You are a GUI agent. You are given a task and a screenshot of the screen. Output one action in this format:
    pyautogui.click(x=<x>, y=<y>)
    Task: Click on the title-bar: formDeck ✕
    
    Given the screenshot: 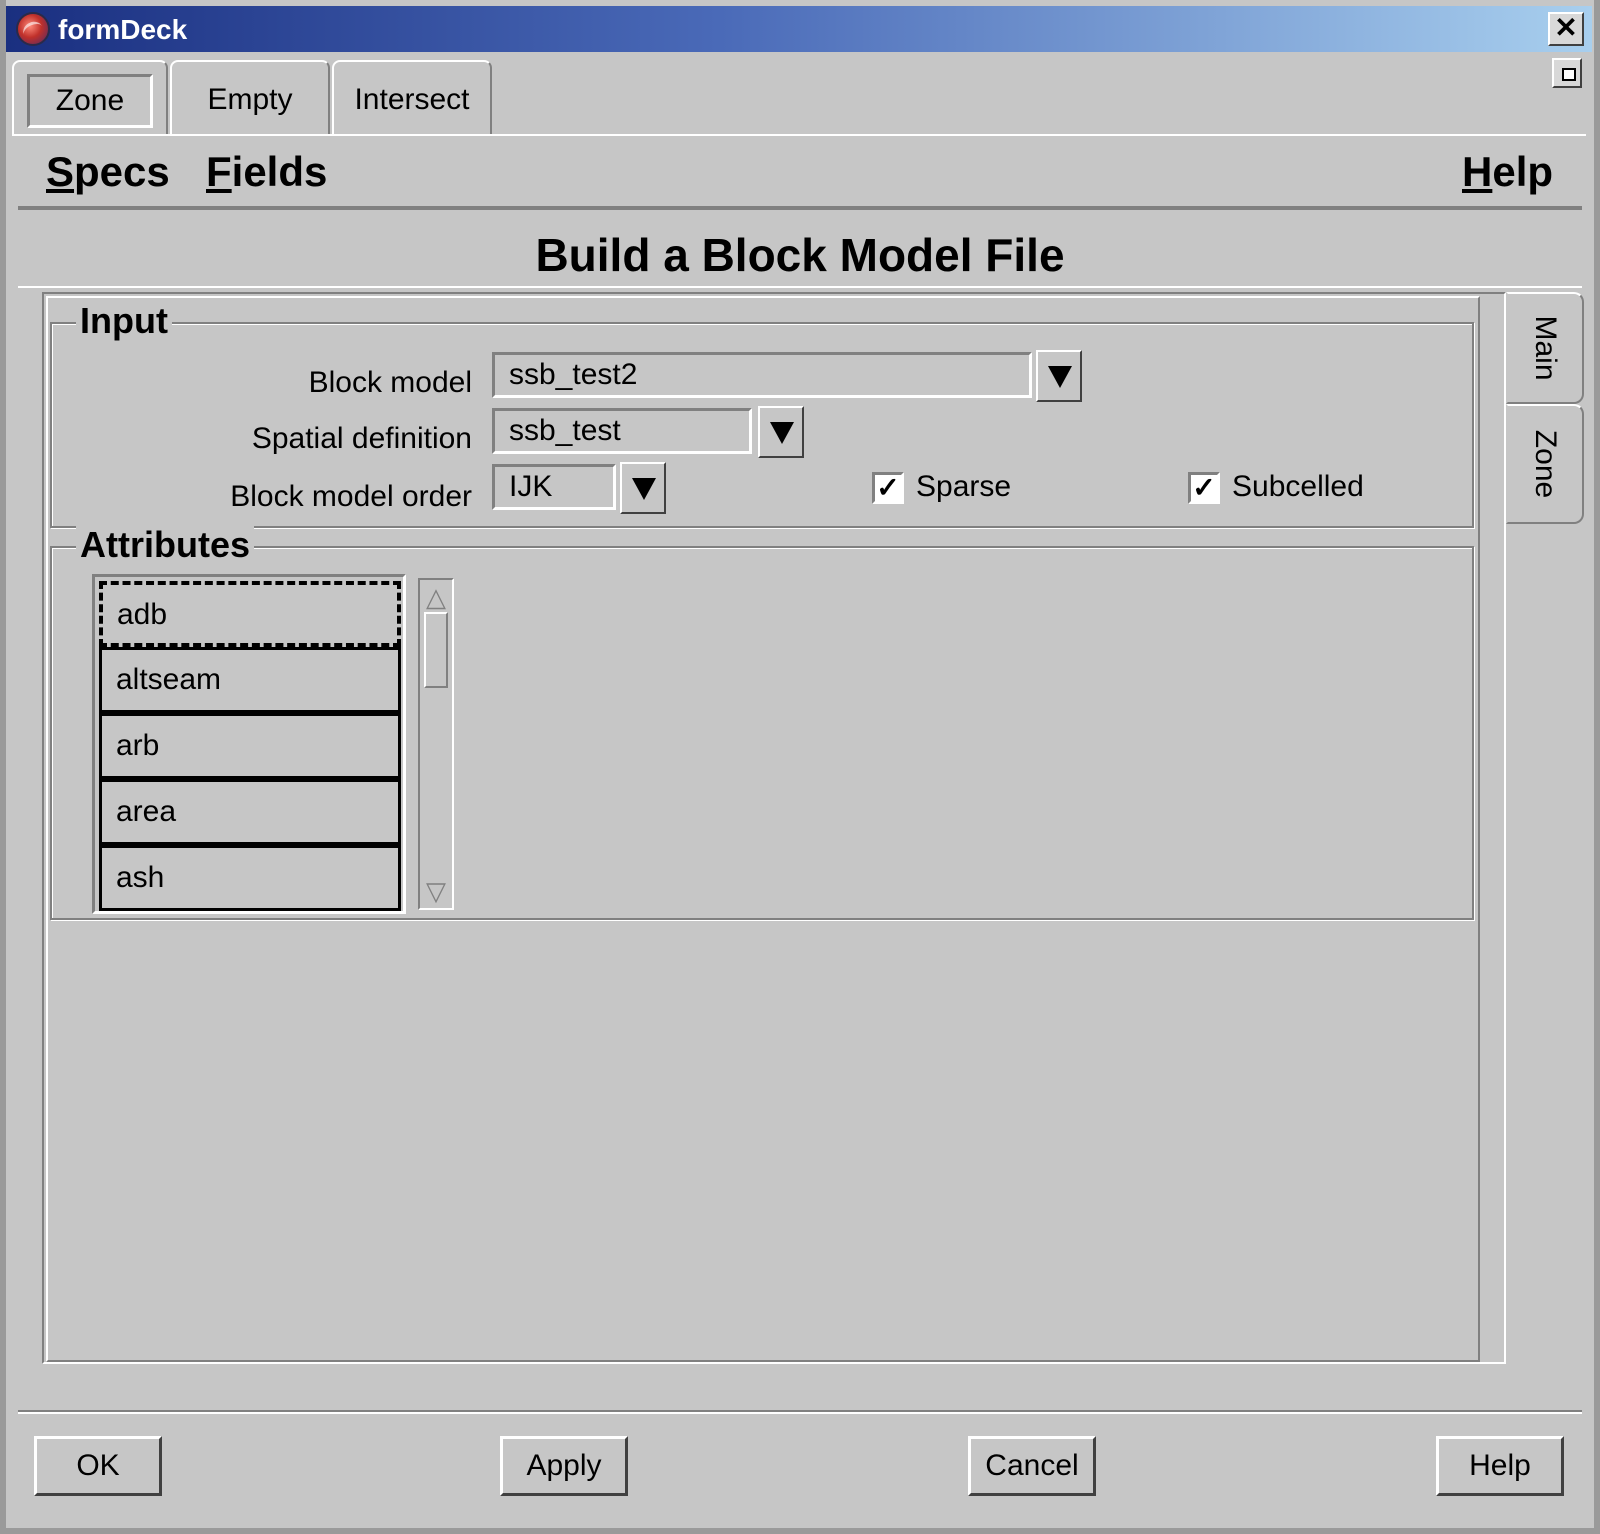 What is the action you would take?
    pyautogui.click(x=799, y=29)
    